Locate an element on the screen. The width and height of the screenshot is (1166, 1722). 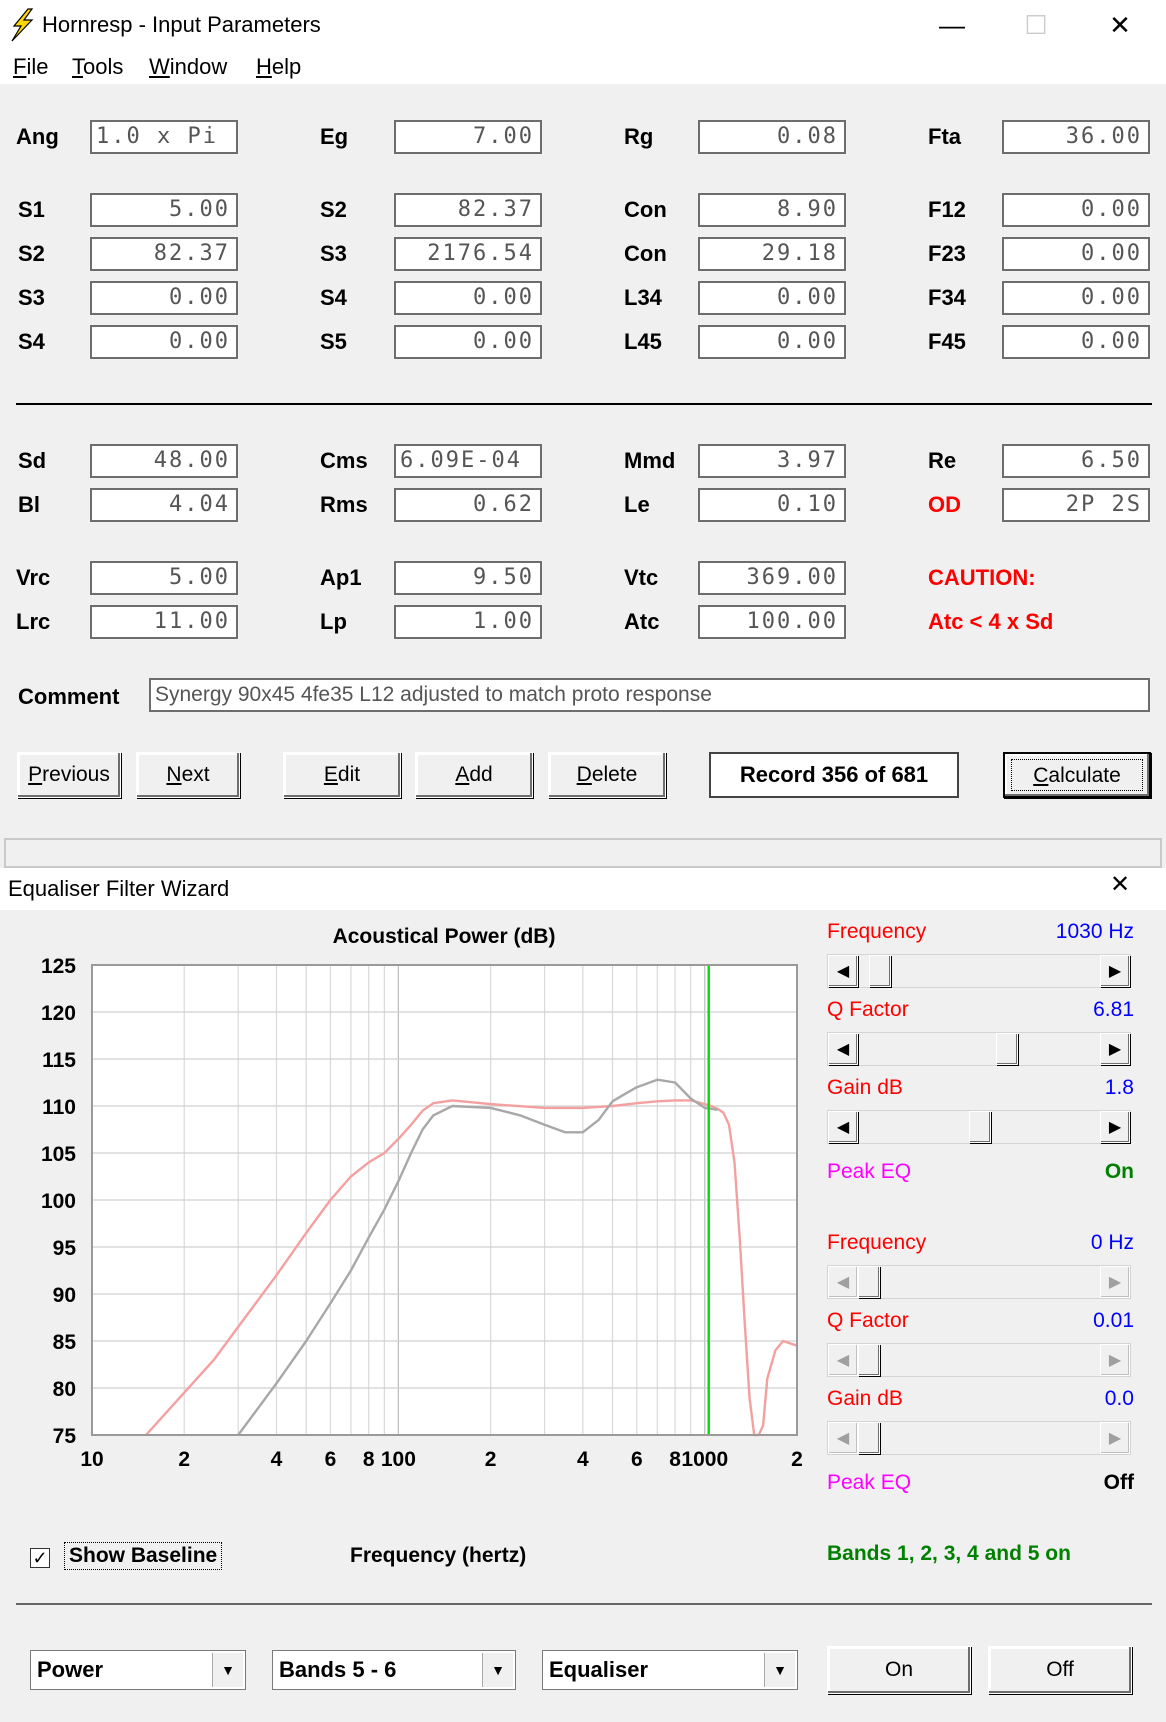
next-button: Next is located at coordinates (188, 775).